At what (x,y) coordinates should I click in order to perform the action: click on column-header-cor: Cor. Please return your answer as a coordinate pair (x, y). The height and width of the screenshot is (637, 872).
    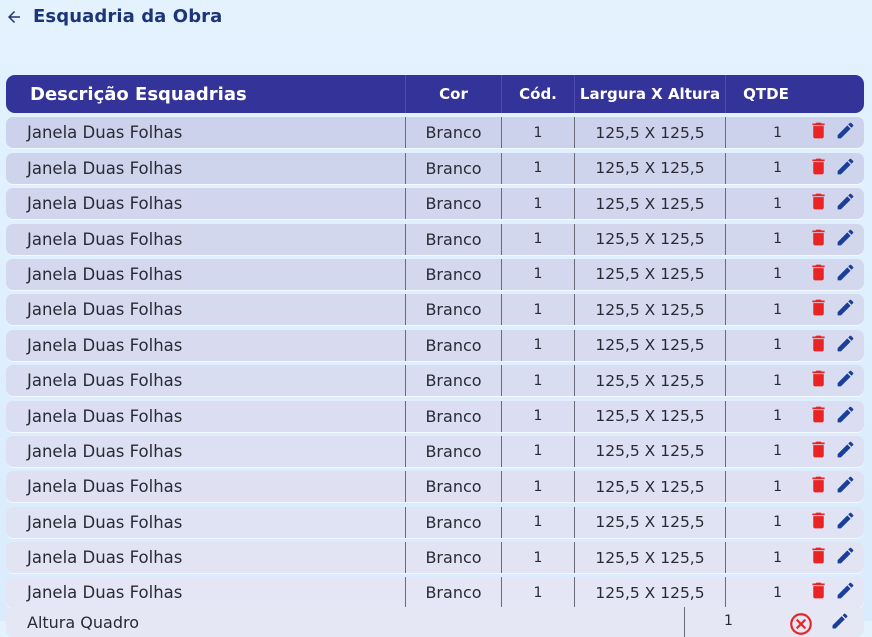
    Looking at the image, I should click on (454, 94).